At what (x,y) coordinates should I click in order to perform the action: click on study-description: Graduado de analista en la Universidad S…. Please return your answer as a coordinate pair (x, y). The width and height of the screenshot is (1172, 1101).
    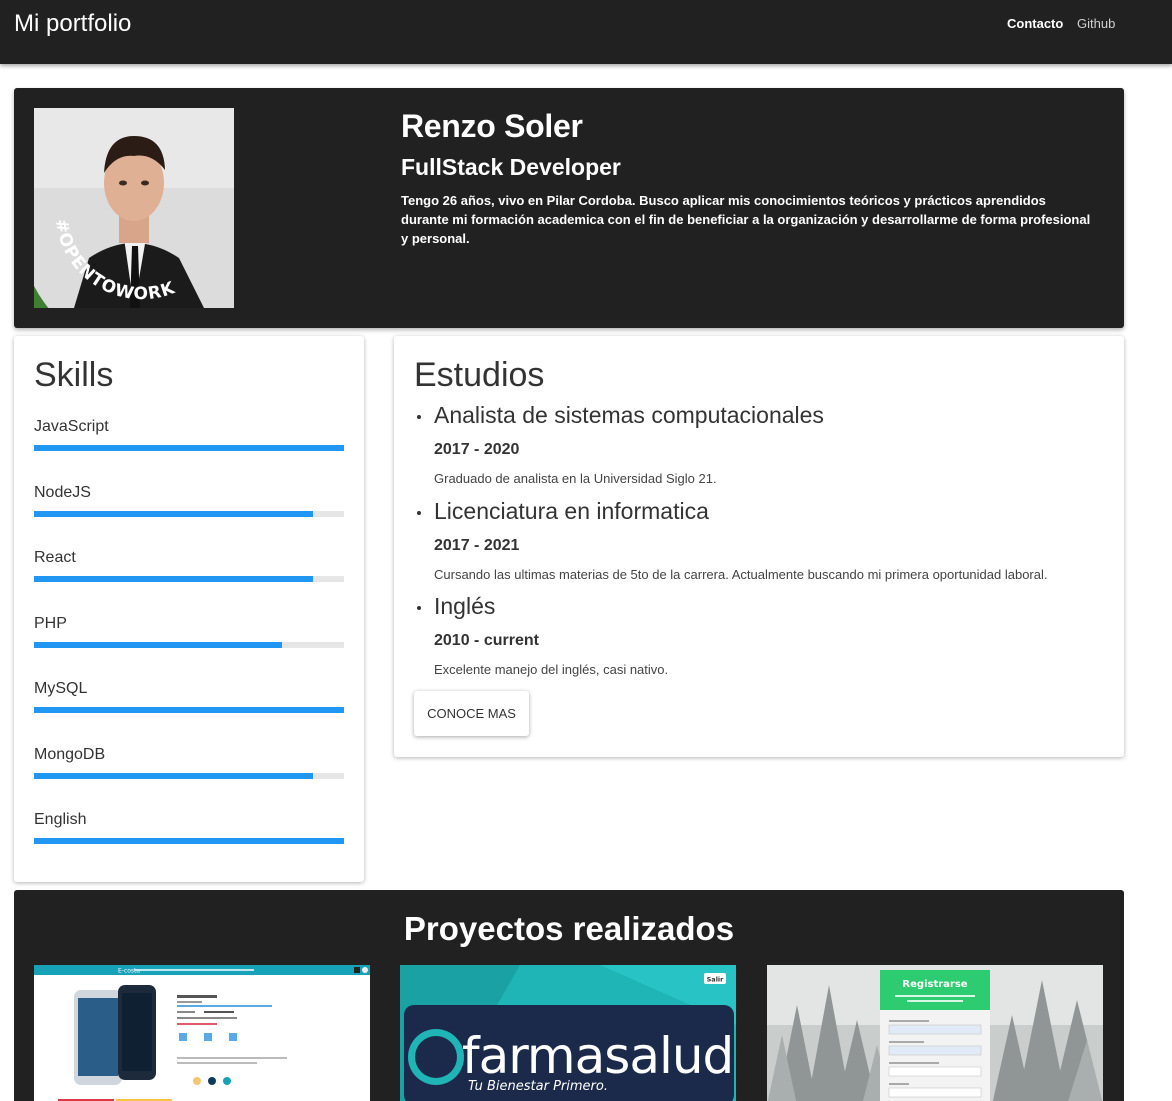
    Looking at the image, I should click on (575, 478).